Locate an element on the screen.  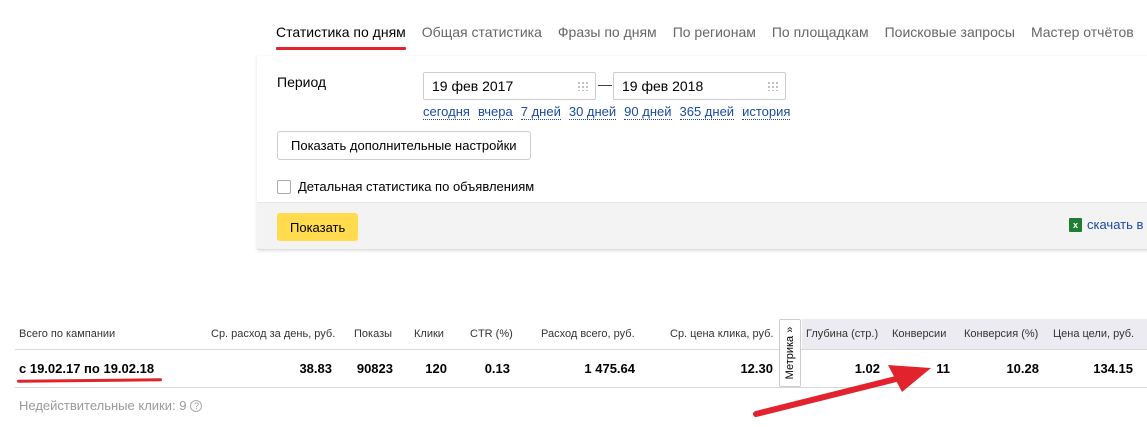
cell-avg-spend: 38.83 is located at coordinates (315, 368).